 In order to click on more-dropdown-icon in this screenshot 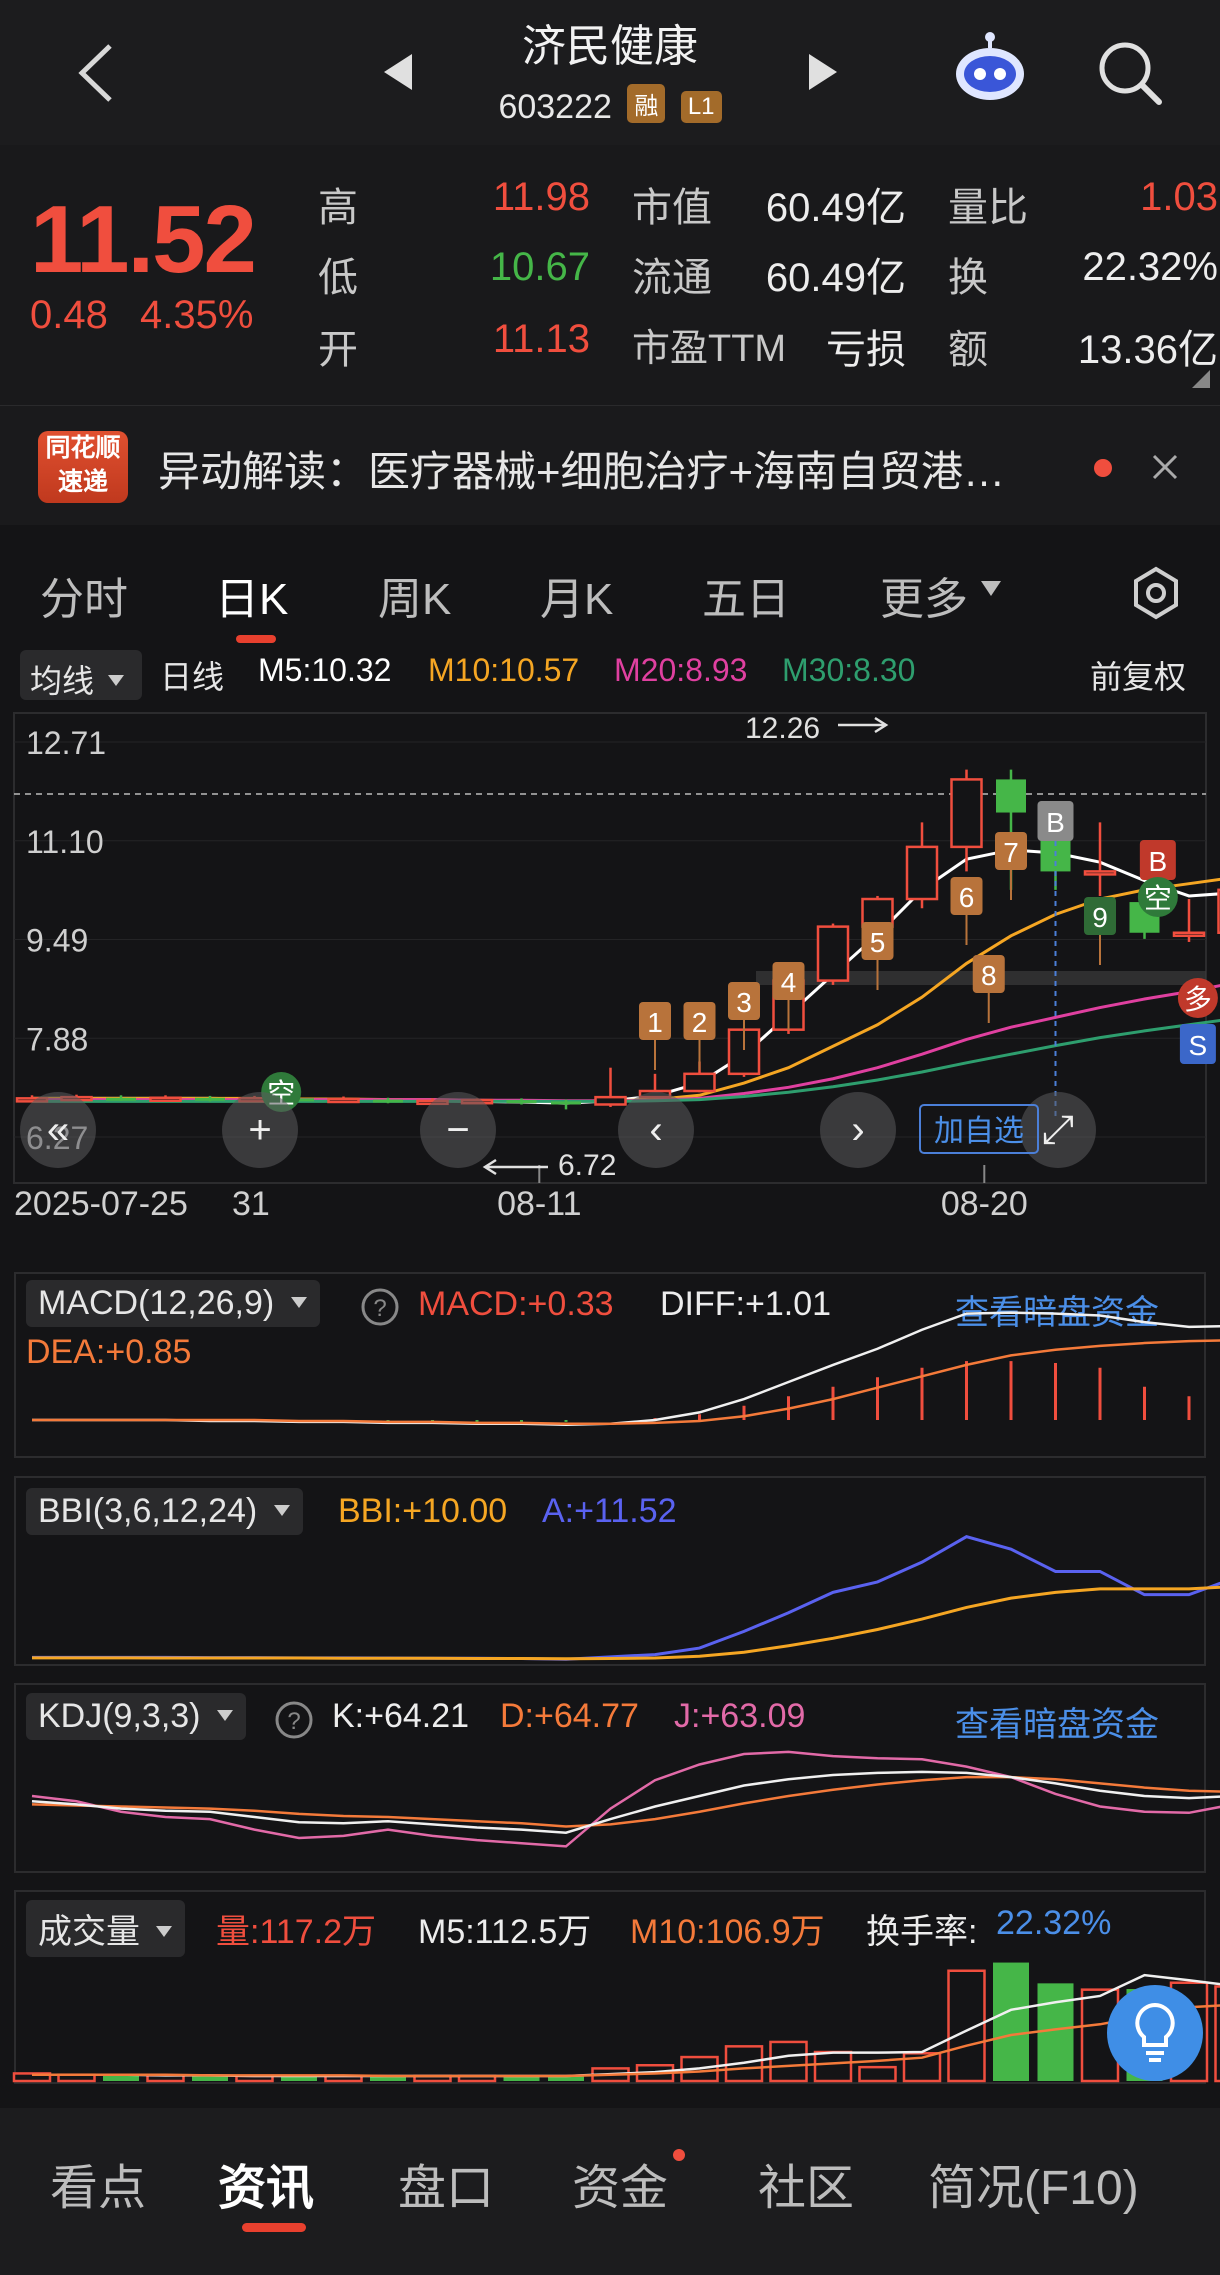, I will do `click(991, 589)`.